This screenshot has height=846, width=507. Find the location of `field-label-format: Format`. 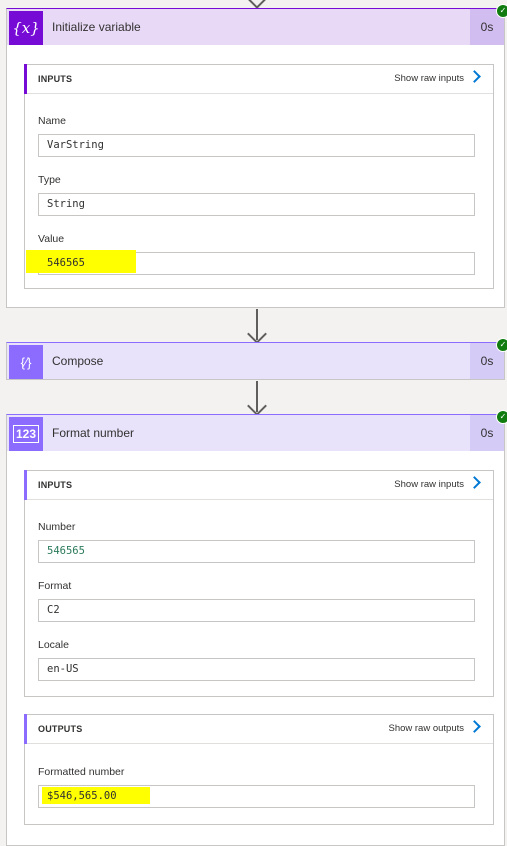

field-label-format: Format is located at coordinates (55, 586).